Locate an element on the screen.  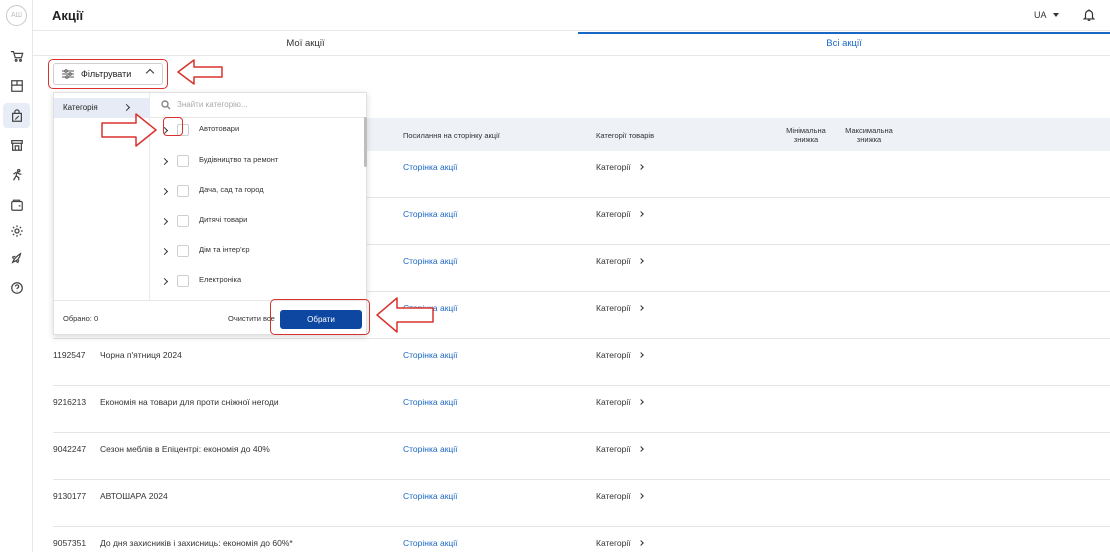
filter-type-category: Категорія is located at coordinates (102, 108).